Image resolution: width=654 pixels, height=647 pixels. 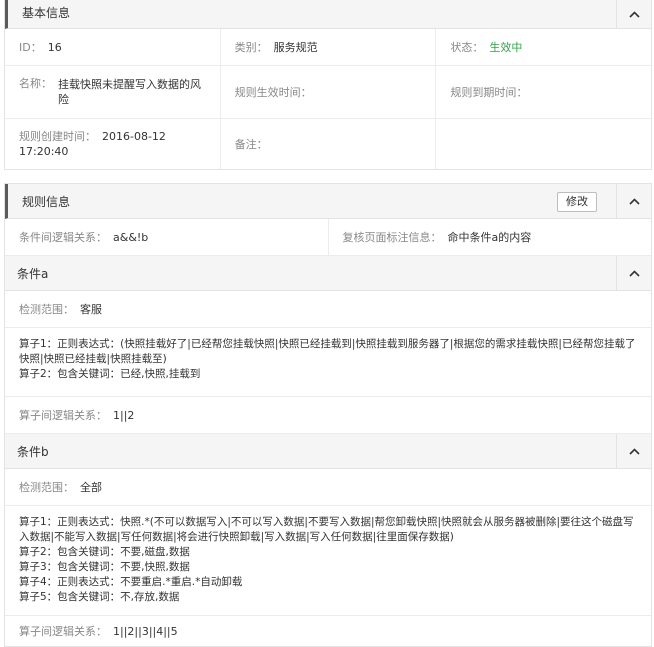 What do you see at coordinates (46, 202) in the screenshot?
I see `rule-info-title: 规则信息` at bounding box center [46, 202].